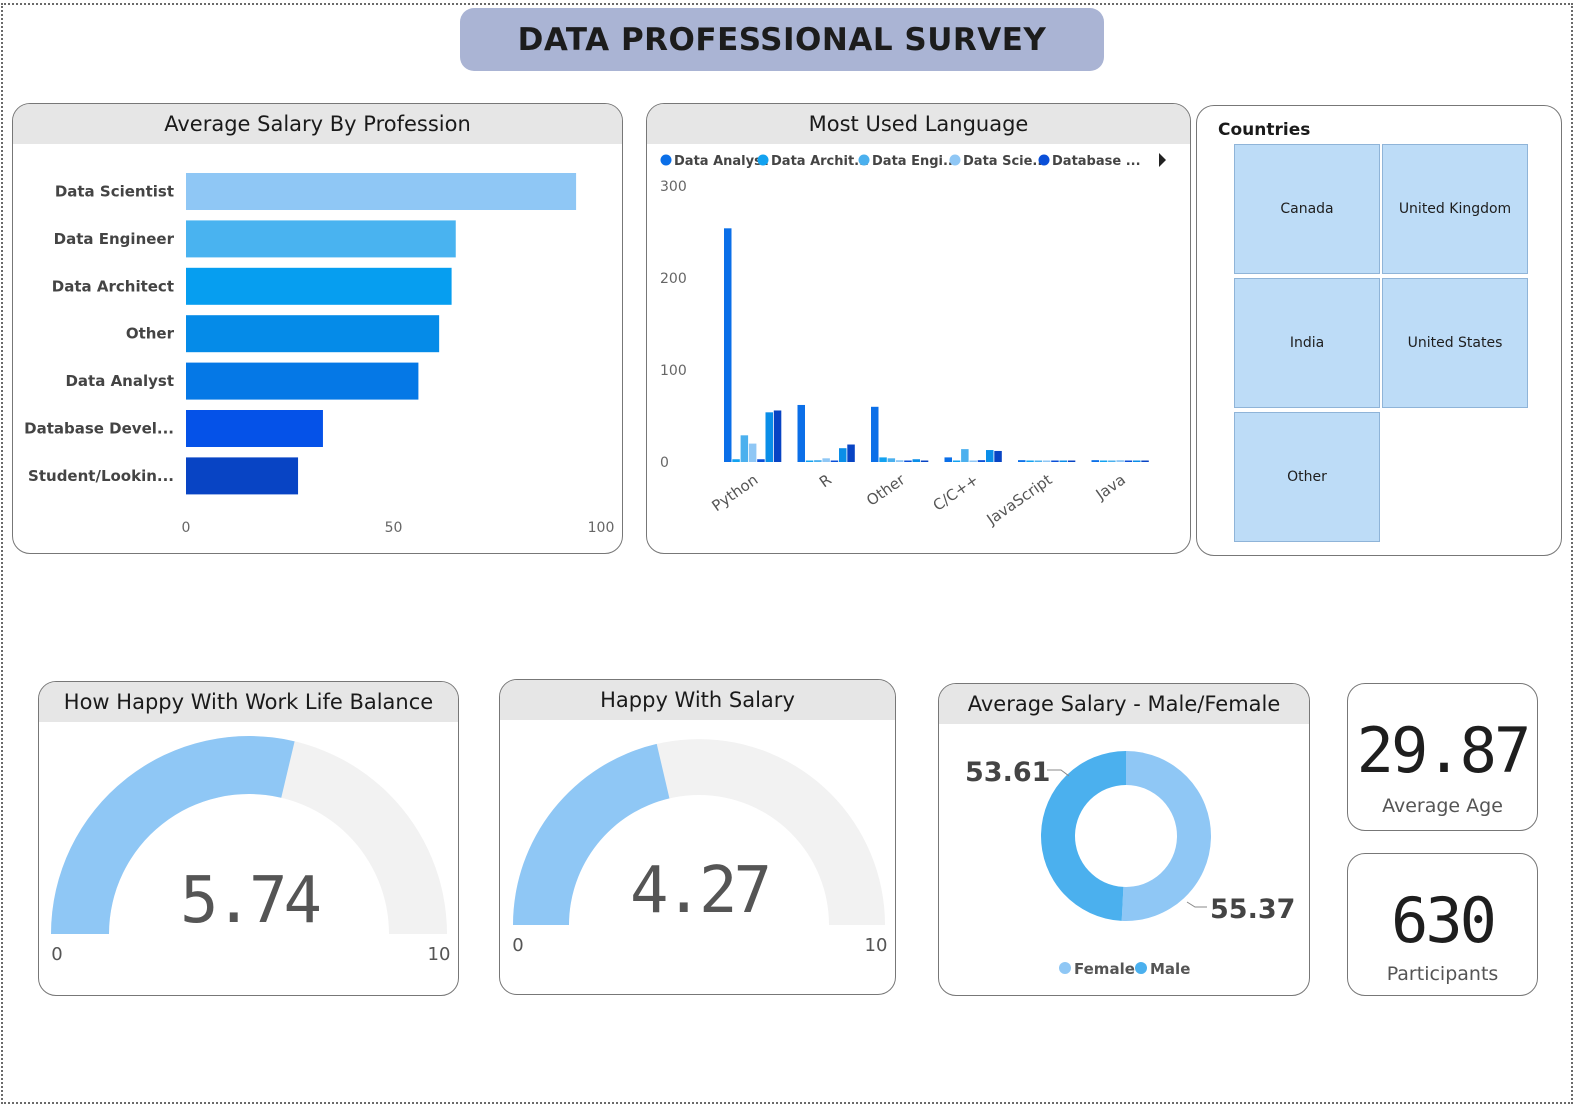  What do you see at coordinates (673, 187) in the screenshot?
I see `y-tick-label: 300` at bounding box center [673, 187].